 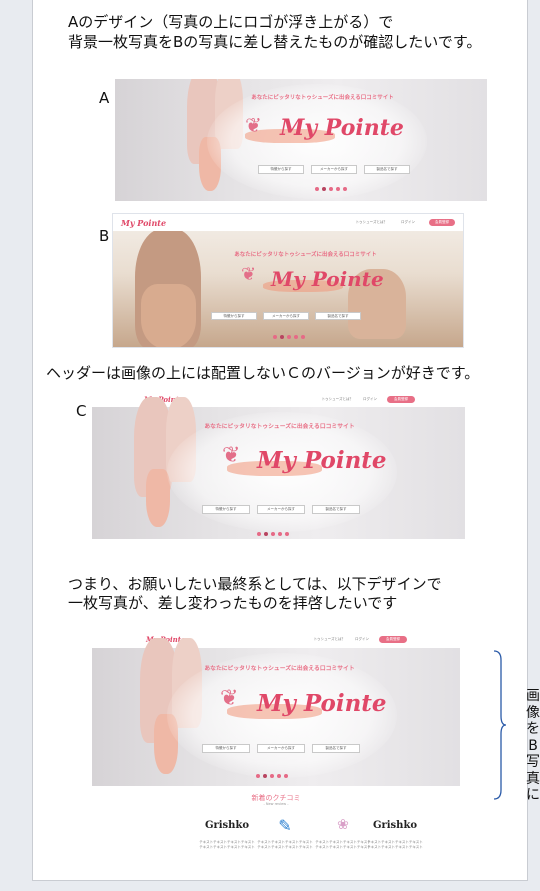 What do you see at coordinates (104, 98) in the screenshot?
I see `label-a: A` at bounding box center [104, 98].